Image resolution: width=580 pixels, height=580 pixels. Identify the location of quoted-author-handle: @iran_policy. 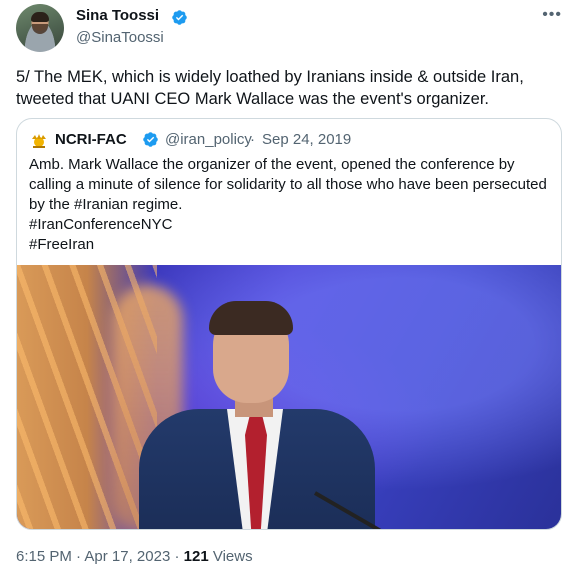
(208, 139).